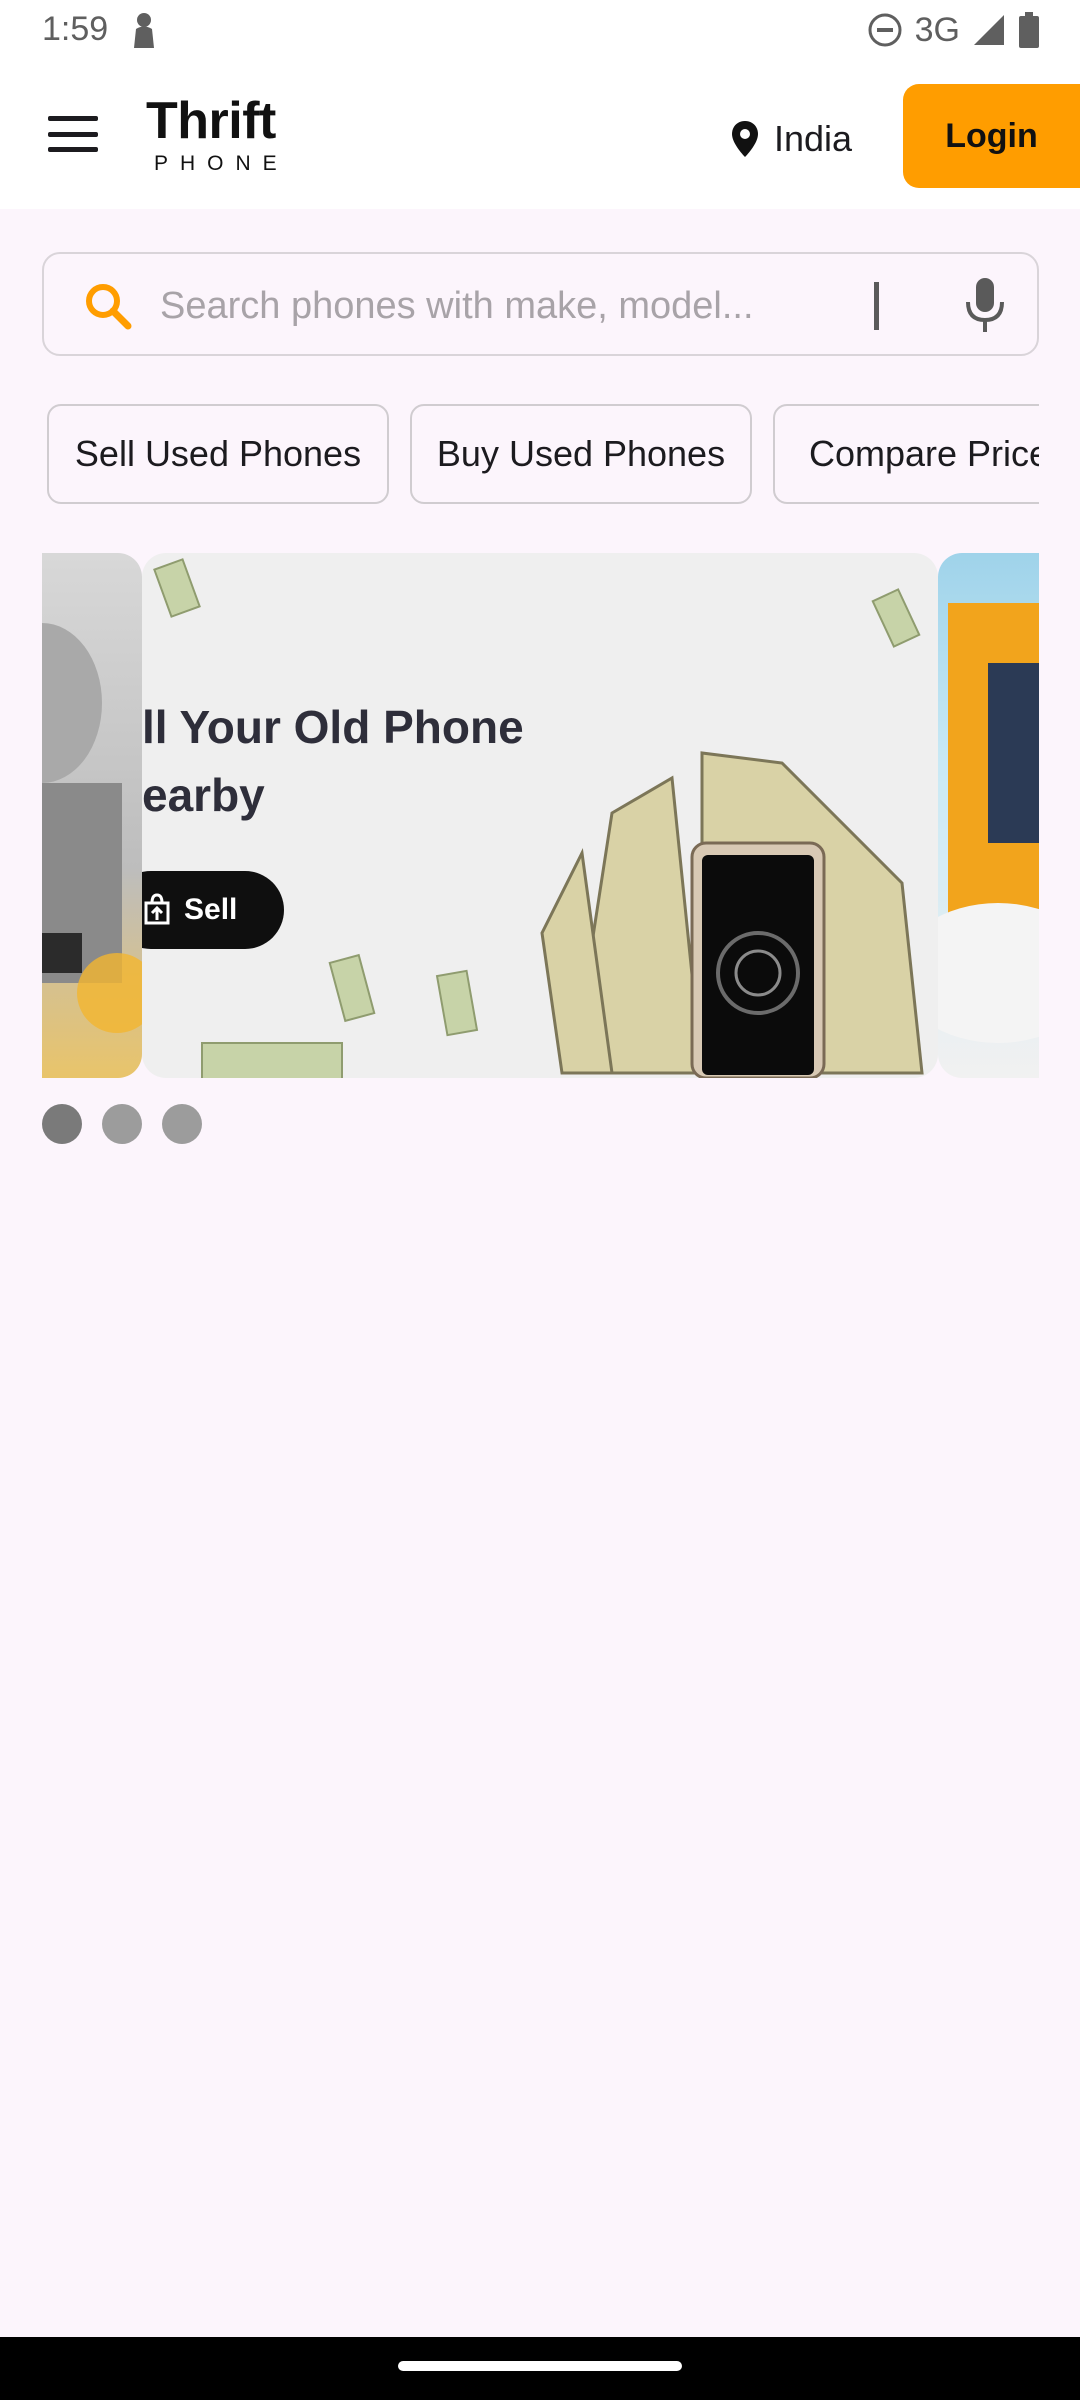 The image size is (1080, 2400). Describe the element at coordinates (510, 306) in the screenshot. I see `search-input` at that location.